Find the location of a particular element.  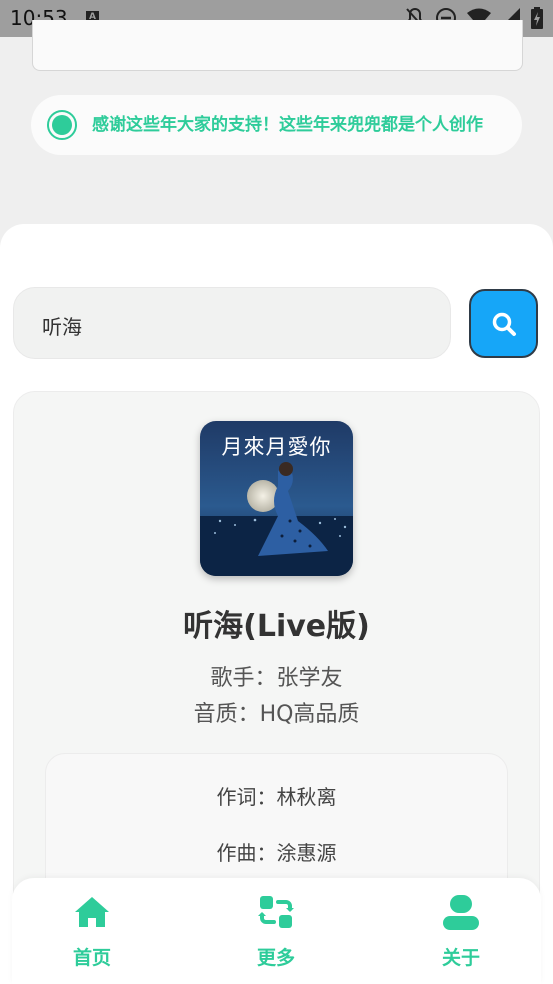

nav-item-about: 关于 is located at coordinates (461, 931).